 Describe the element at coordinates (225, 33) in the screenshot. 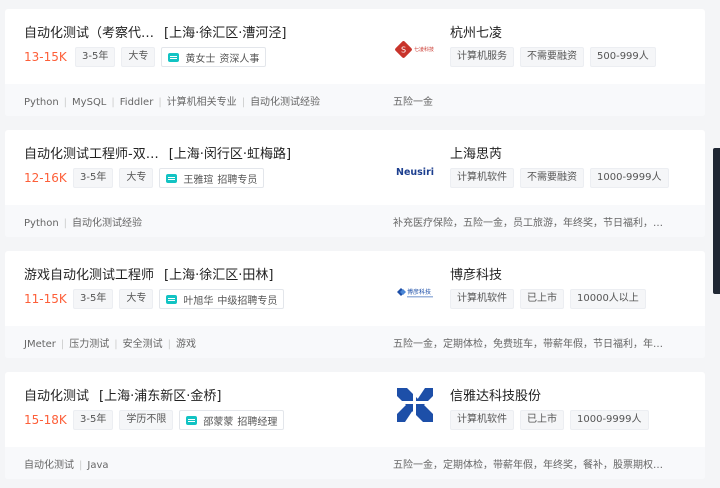

I see `job-location: [上海·徐汇区·漕河泾]` at that location.